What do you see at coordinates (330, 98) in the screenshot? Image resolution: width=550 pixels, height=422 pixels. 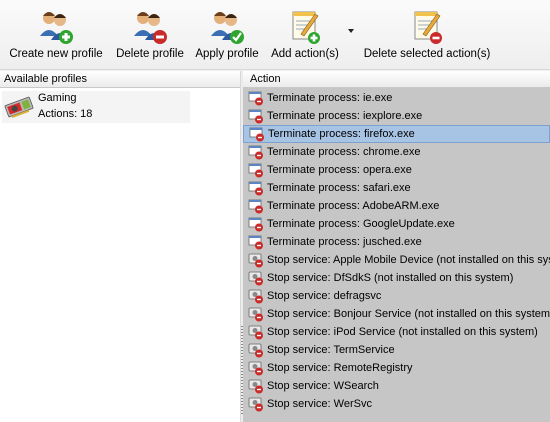 I see `action-row-text: Terminate process: ie.exe` at bounding box center [330, 98].